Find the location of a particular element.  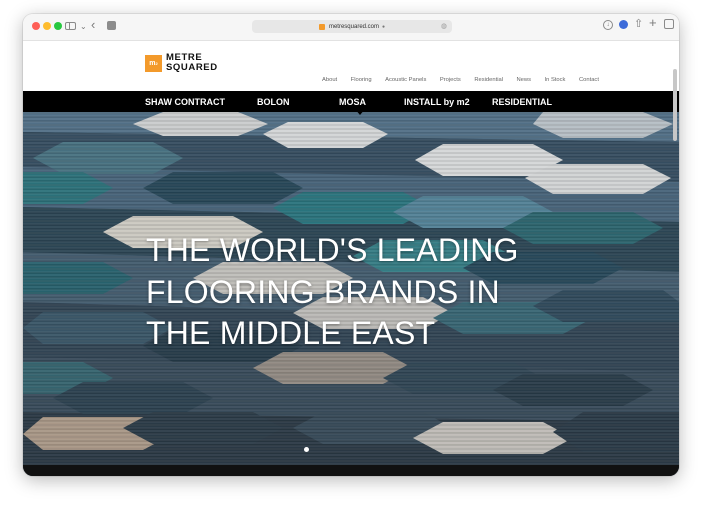

logo-mark-sup: 2 is located at coordinates (156, 63).